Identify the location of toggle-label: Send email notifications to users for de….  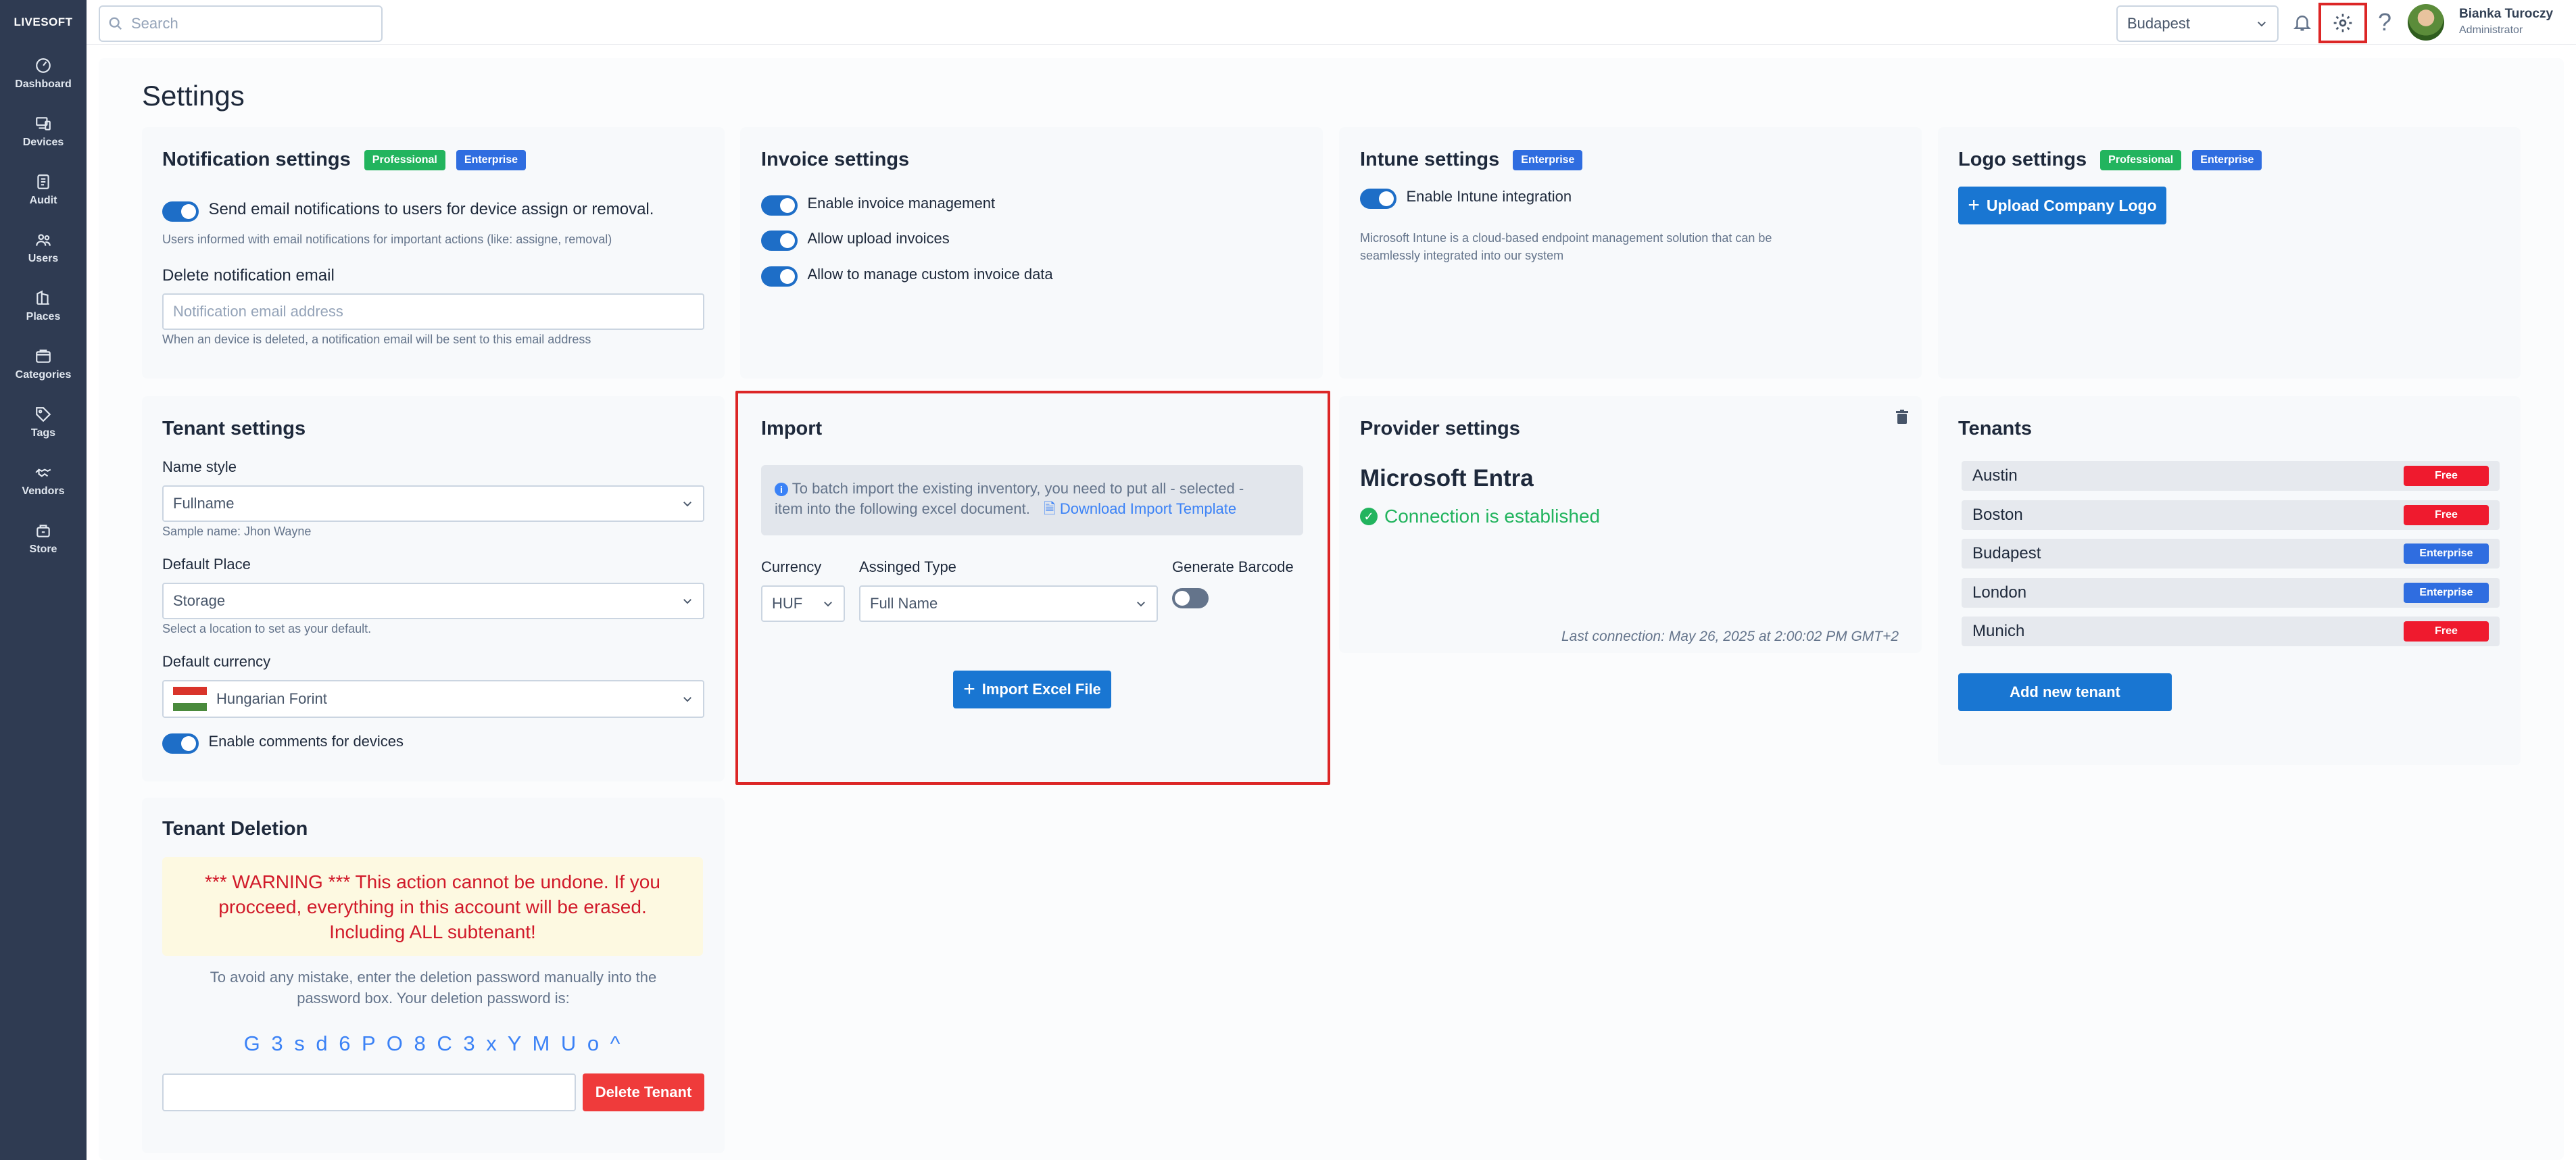
(431, 209).